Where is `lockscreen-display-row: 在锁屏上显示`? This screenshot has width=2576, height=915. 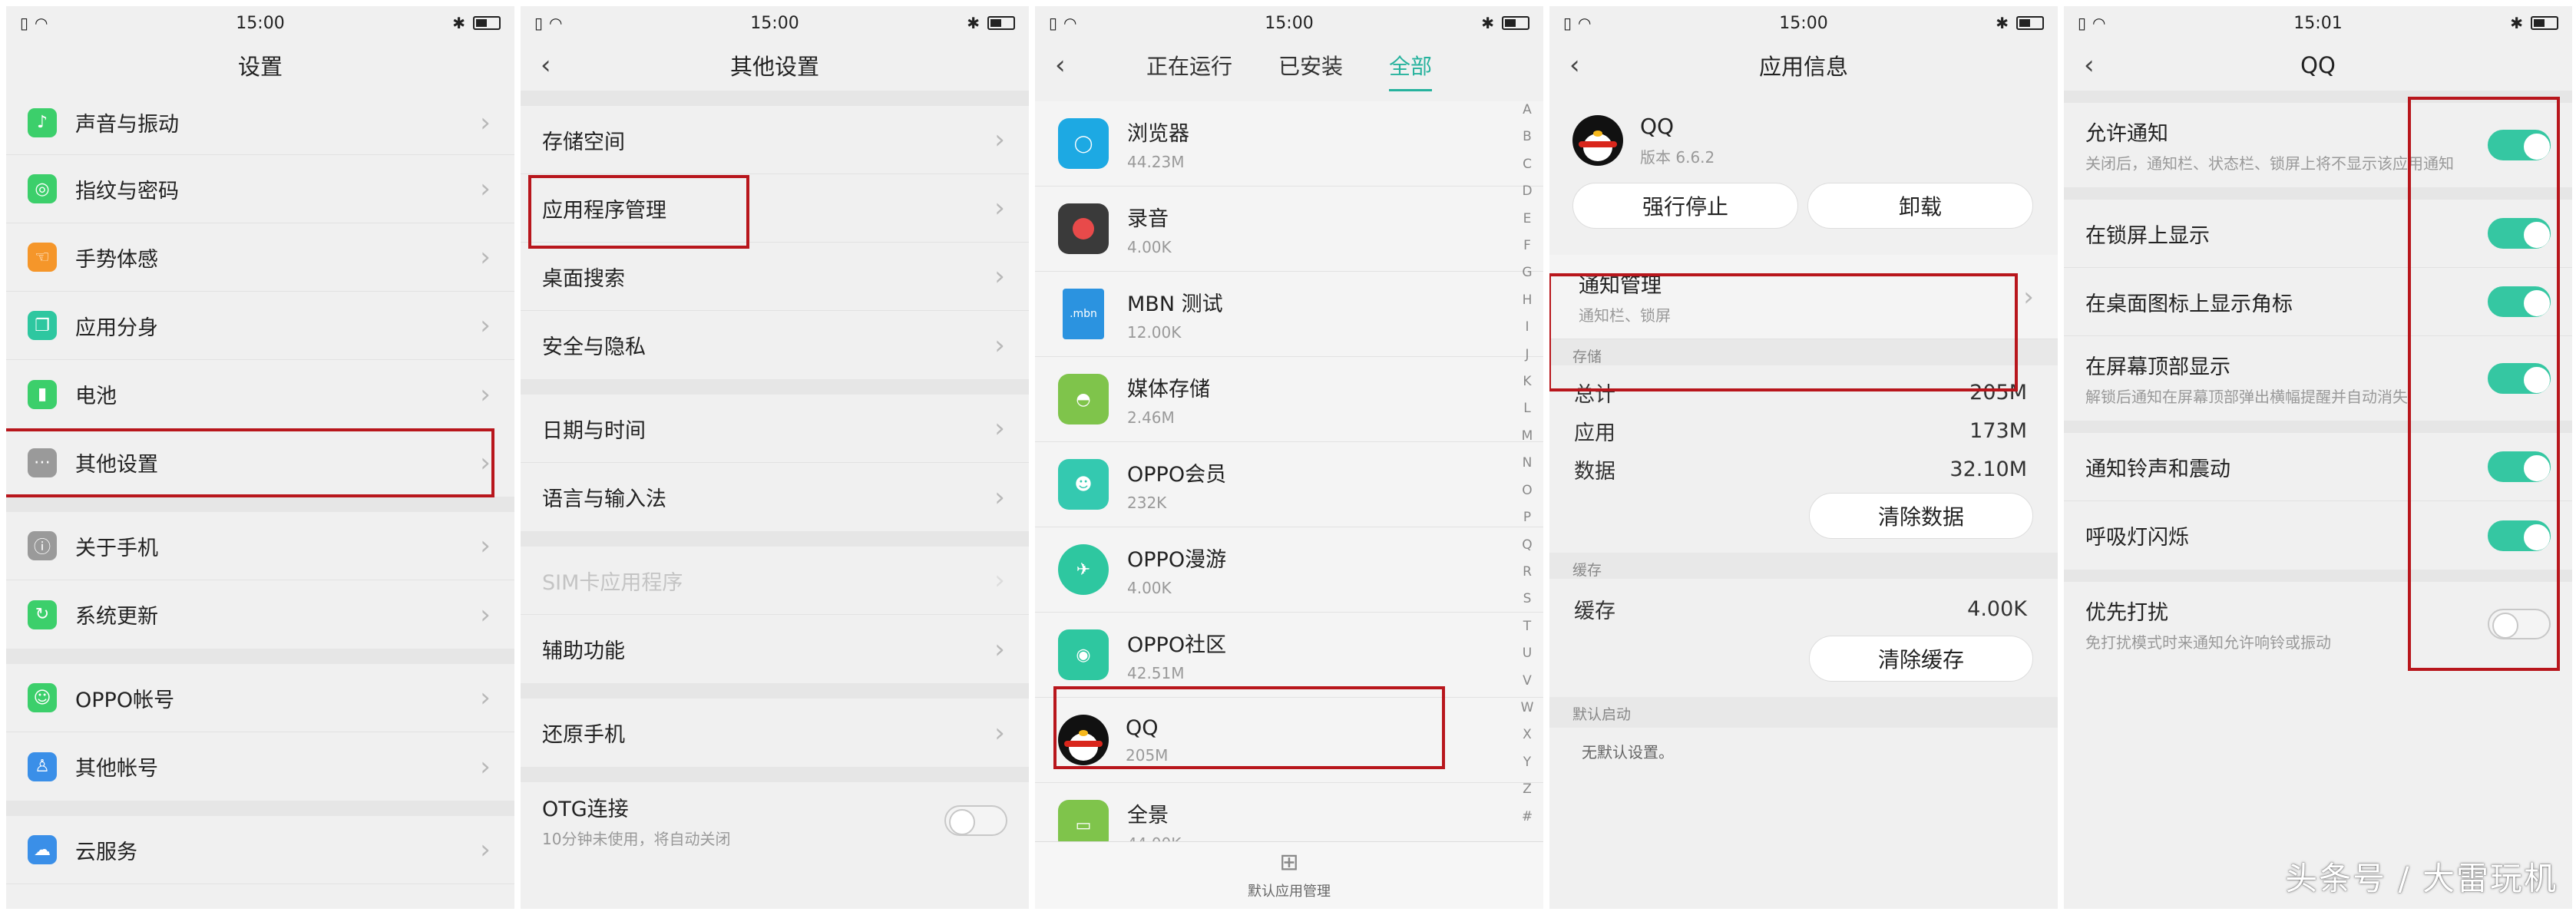 lockscreen-display-row: 在锁屏上显示 is located at coordinates (2318, 234).